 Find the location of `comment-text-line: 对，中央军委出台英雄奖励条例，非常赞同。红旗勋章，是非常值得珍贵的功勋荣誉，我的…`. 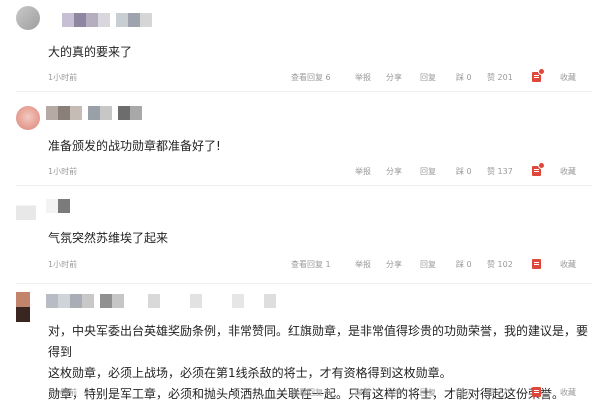

comment-text-line: 对，中央军委出台英雄奖励条例，非常赞同。红旗勋章，是非常值得珍贵的功勋荣誉，我的… is located at coordinates (318, 341).